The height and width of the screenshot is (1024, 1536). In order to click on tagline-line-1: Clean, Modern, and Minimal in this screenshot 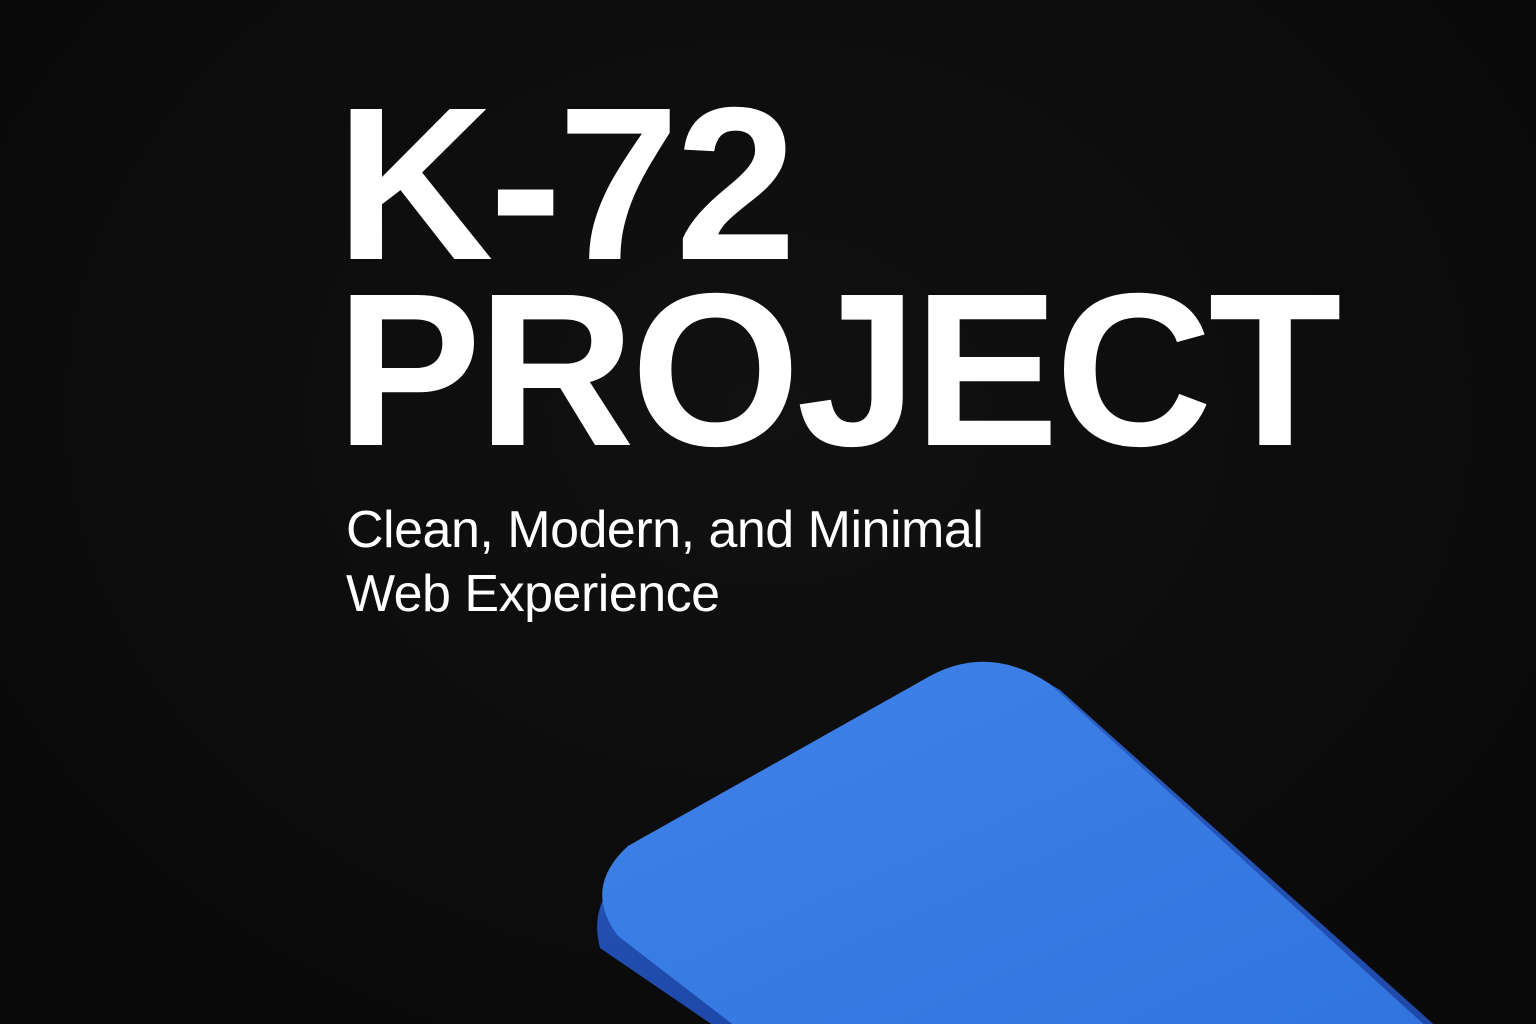, I will do `click(665, 530)`.